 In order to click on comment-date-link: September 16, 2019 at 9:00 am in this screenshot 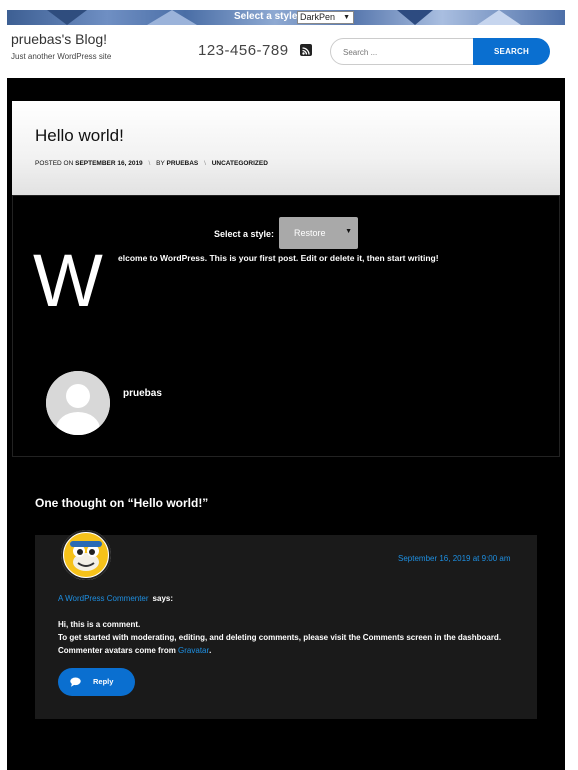, I will do `click(454, 558)`.